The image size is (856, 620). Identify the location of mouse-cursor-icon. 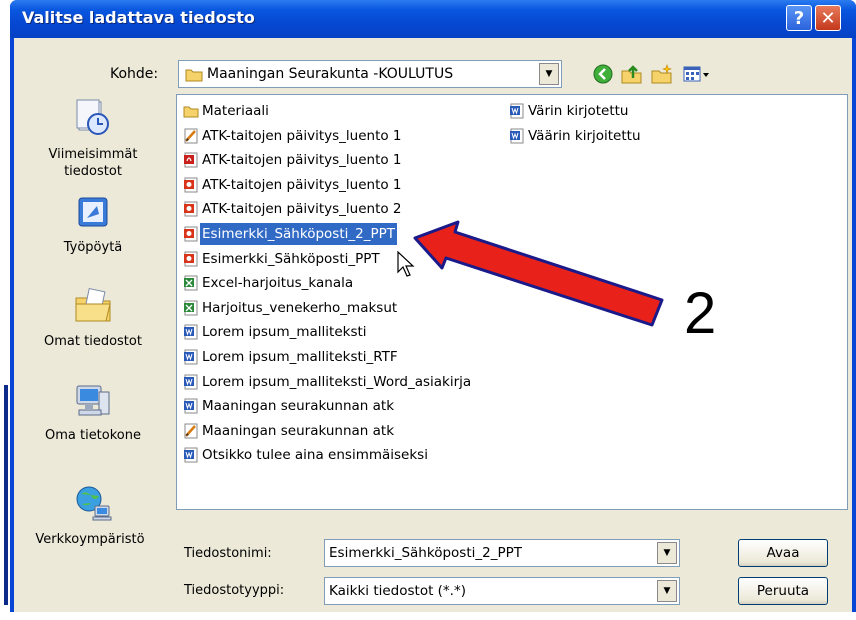
(406, 263).